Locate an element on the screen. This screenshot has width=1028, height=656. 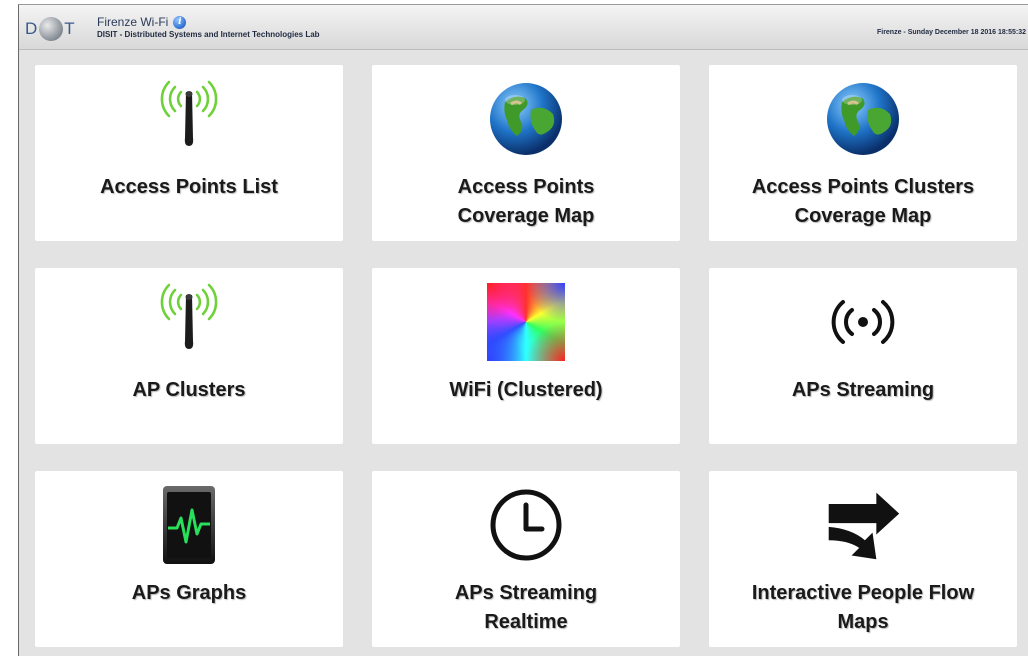
color-gradient-square is located at coordinates (526, 322).